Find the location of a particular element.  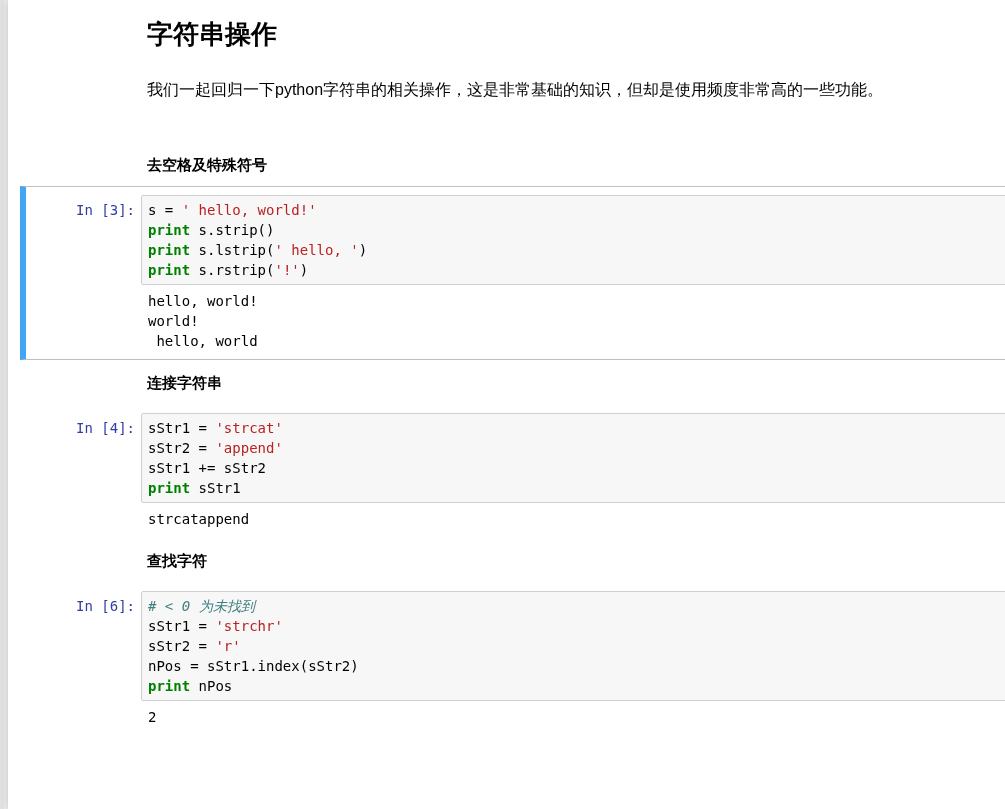

code-input: s = ' hello, world!' print s.strip() print s.lstrip(' hello, ') print s.rstrip('!') is located at coordinates (573, 240).